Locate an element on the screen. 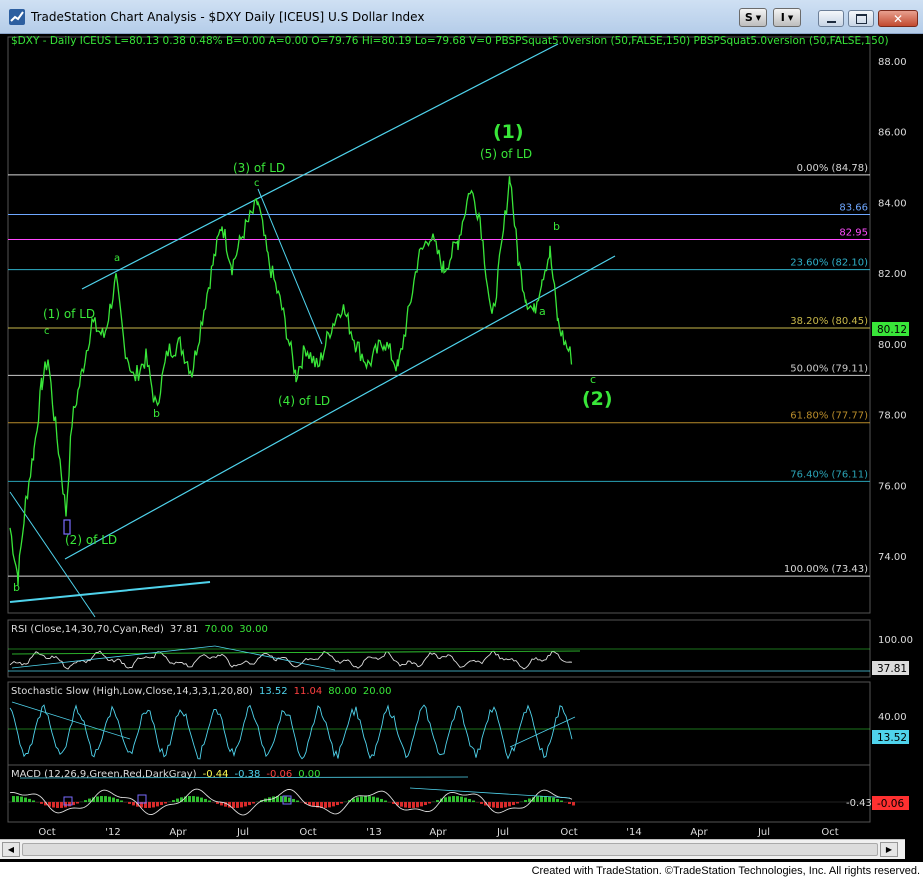 This screenshot has width=923, height=881. wave-label-c4: c is located at coordinates (593, 379).